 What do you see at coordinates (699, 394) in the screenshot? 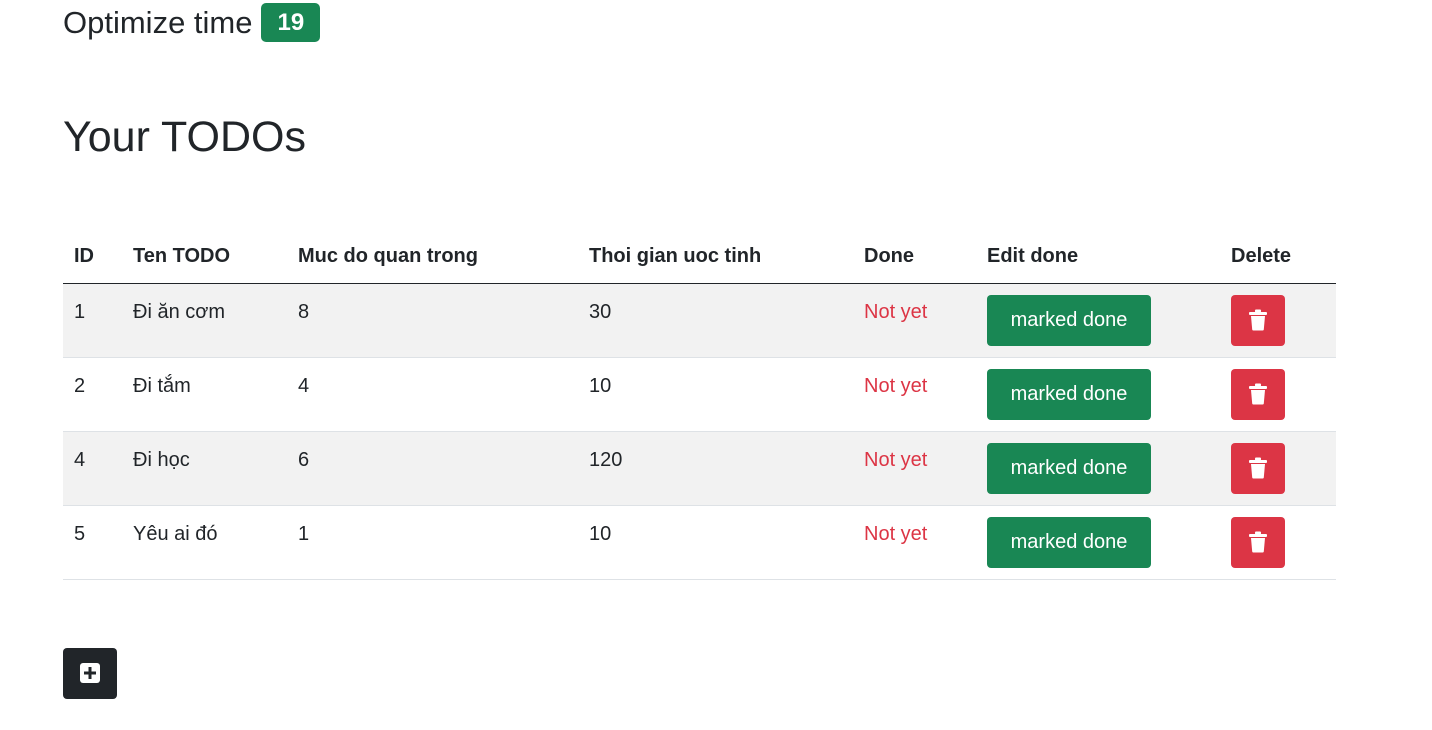
I see `table-row: 2 Đi tắm 4 10 Not yet marked done` at bounding box center [699, 394].